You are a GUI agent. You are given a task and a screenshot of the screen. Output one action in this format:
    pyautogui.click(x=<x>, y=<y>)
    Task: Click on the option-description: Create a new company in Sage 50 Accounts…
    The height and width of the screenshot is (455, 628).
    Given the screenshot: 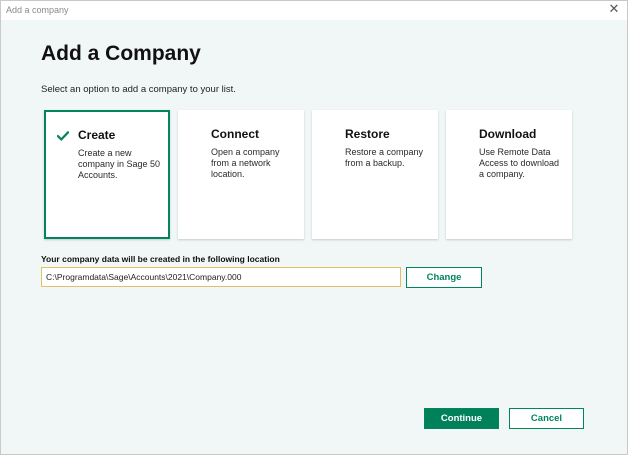 What is the action you would take?
    pyautogui.click(x=119, y=164)
    